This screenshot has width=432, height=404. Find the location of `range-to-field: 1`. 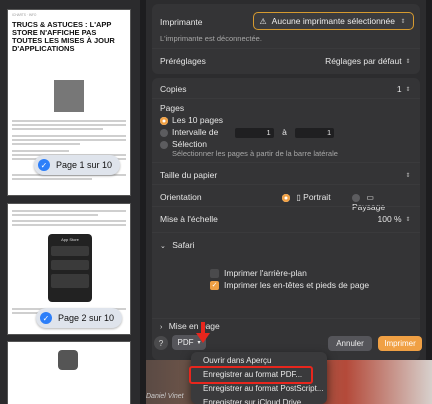

range-to-field: 1 is located at coordinates (315, 132).